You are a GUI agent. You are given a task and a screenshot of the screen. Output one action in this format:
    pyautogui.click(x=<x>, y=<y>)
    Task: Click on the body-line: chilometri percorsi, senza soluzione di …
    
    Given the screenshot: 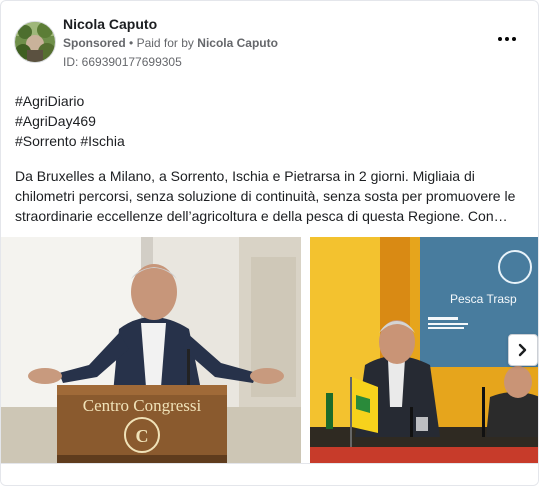 What is the action you would take?
    pyautogui.click(x=265, y=196)
    